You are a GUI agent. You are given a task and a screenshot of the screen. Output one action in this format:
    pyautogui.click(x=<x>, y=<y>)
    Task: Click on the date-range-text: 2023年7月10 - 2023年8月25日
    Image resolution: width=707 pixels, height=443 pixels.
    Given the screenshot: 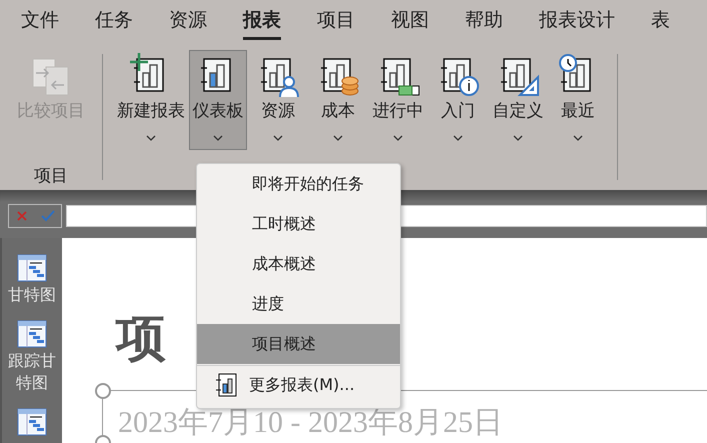 What is the action you would take?
    pyautogui.click(x=310, y=422)
    